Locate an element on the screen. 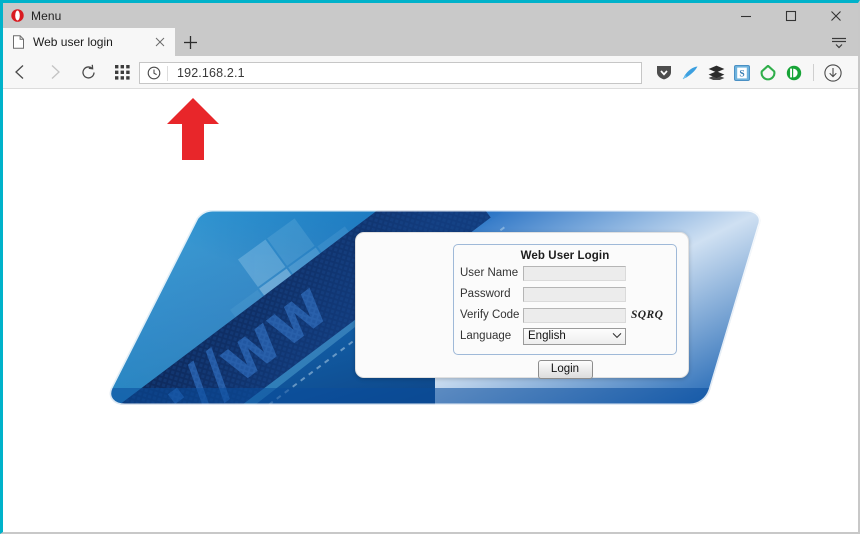 The image size is (860, 534). extension-tray: S is located at coordinates (748, 72).